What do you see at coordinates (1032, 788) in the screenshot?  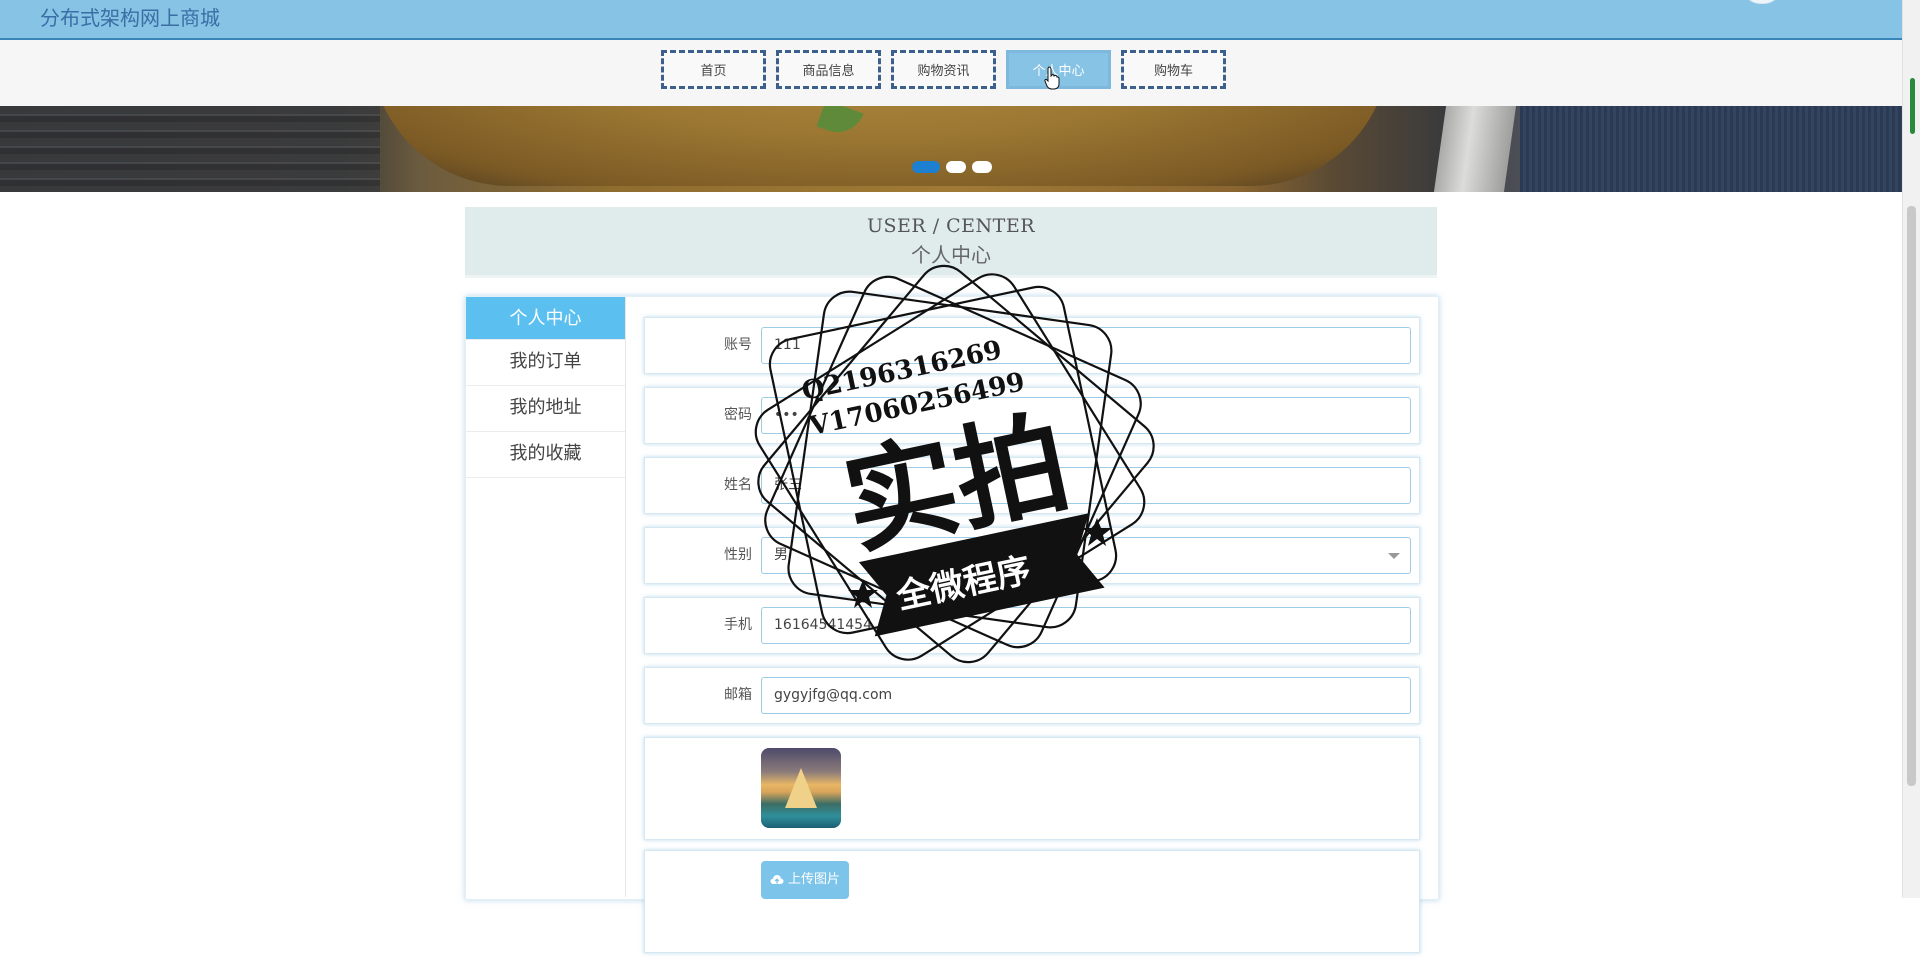 I see `form-row-avatar` at bounding box center [1032, 788].